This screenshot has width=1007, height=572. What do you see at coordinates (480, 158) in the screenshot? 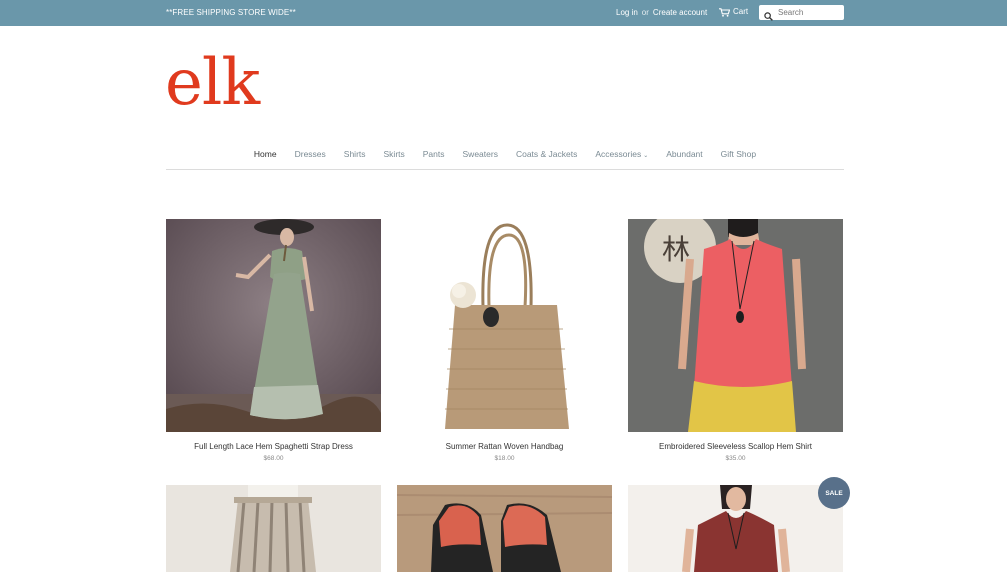
I see `nav-sweaters: Sweaters` at bounding box center [480, 158].